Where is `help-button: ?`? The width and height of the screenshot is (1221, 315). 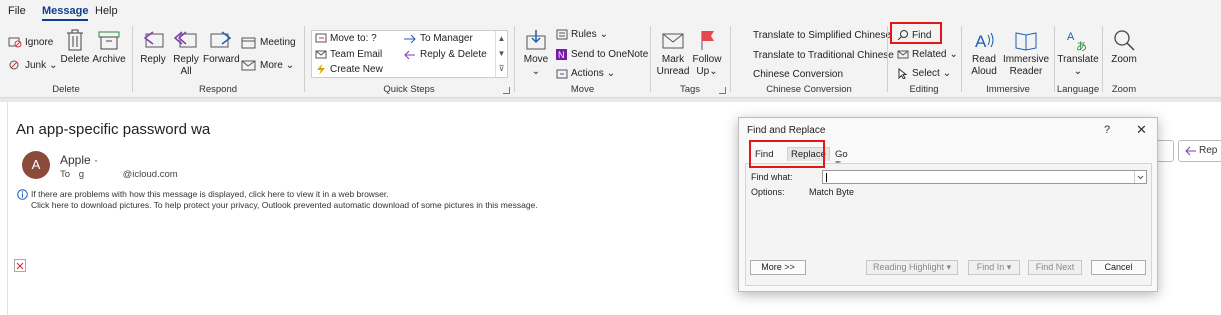 help-button: ? is located at coordinates (1107, 130).